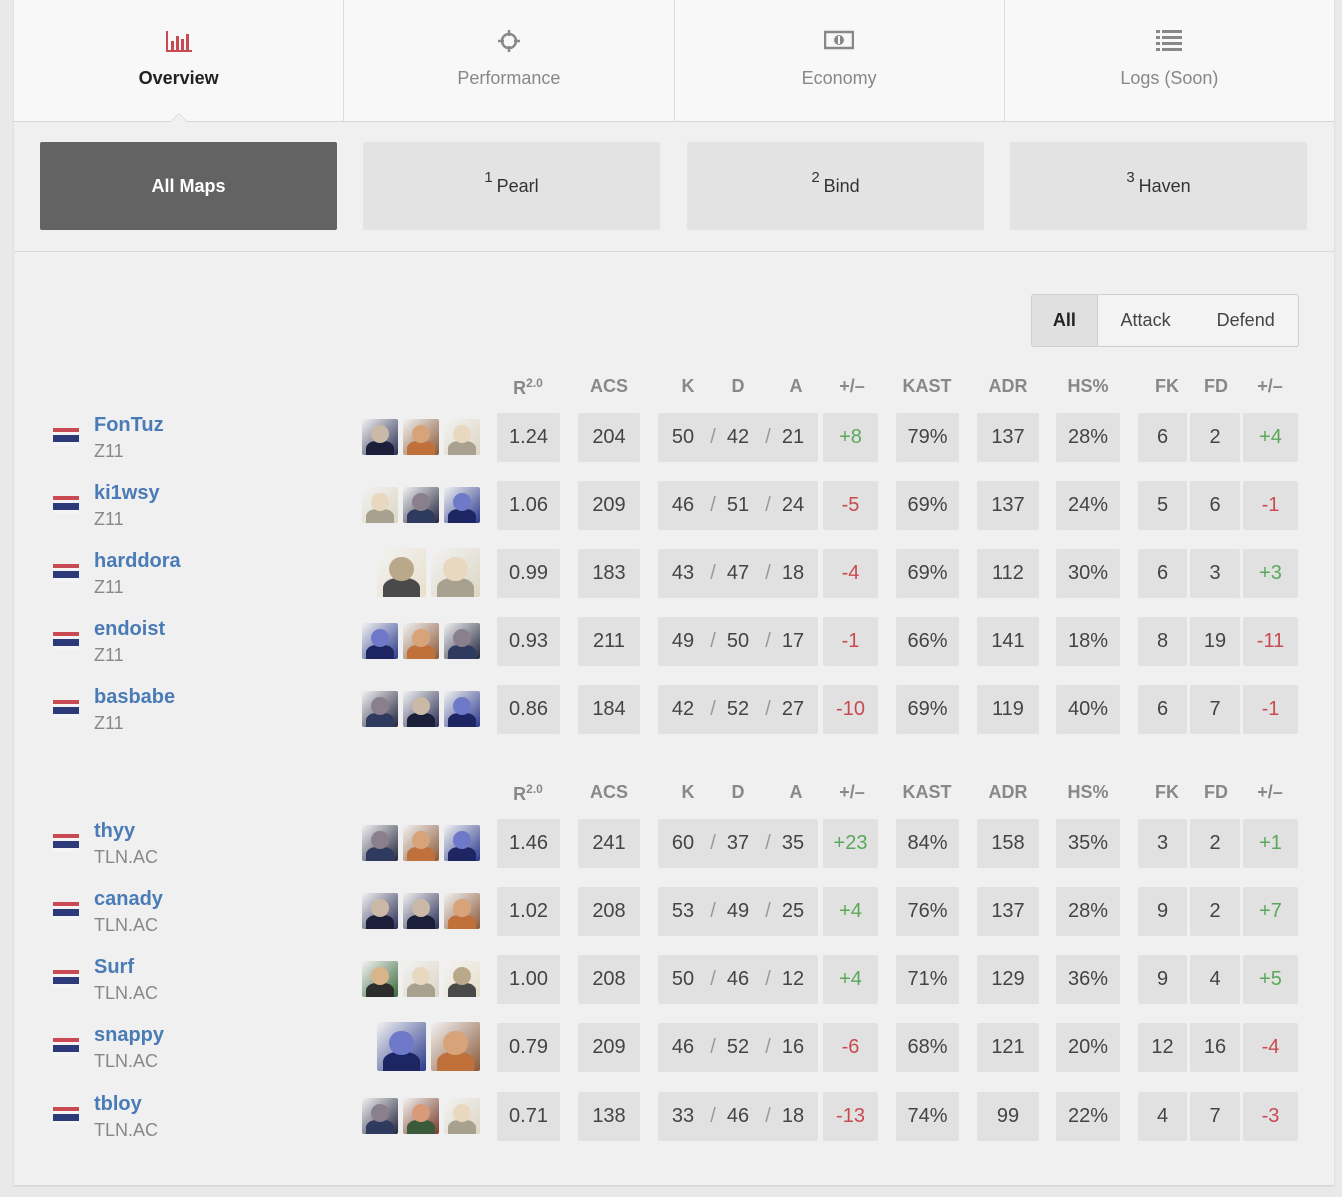 The image size is (1342, 1197). Describe the element at coordinates (1169, 60) in the screenshot. I see `tab-logs: Logs (Soon)` at that location.